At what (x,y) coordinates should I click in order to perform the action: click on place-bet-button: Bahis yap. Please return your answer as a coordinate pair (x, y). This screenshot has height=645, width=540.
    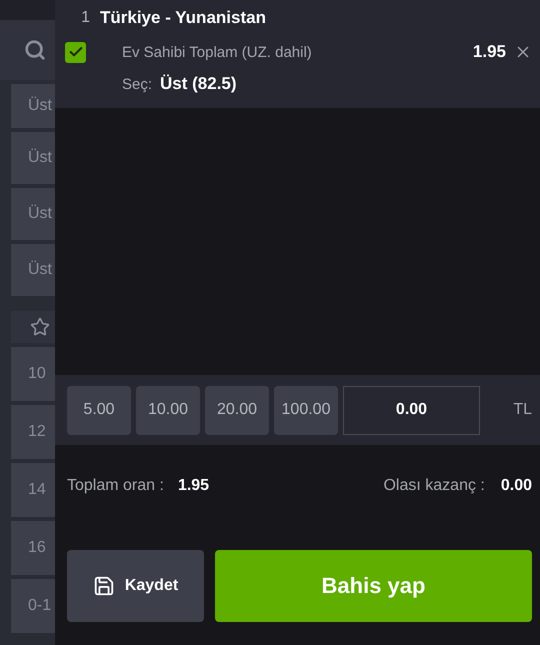
    Looking at the image, I should click on (373, 586).